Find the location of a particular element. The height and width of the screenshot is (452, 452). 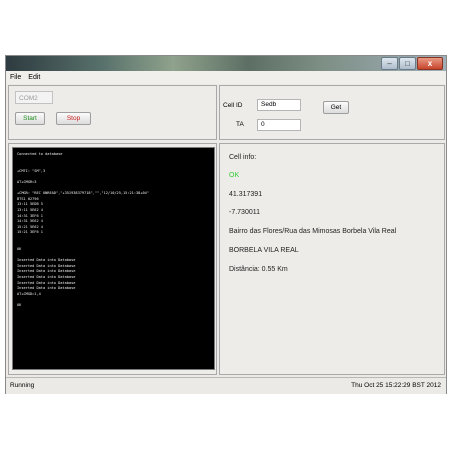

title-bar: – □ x is located at coordinates (226, 63).